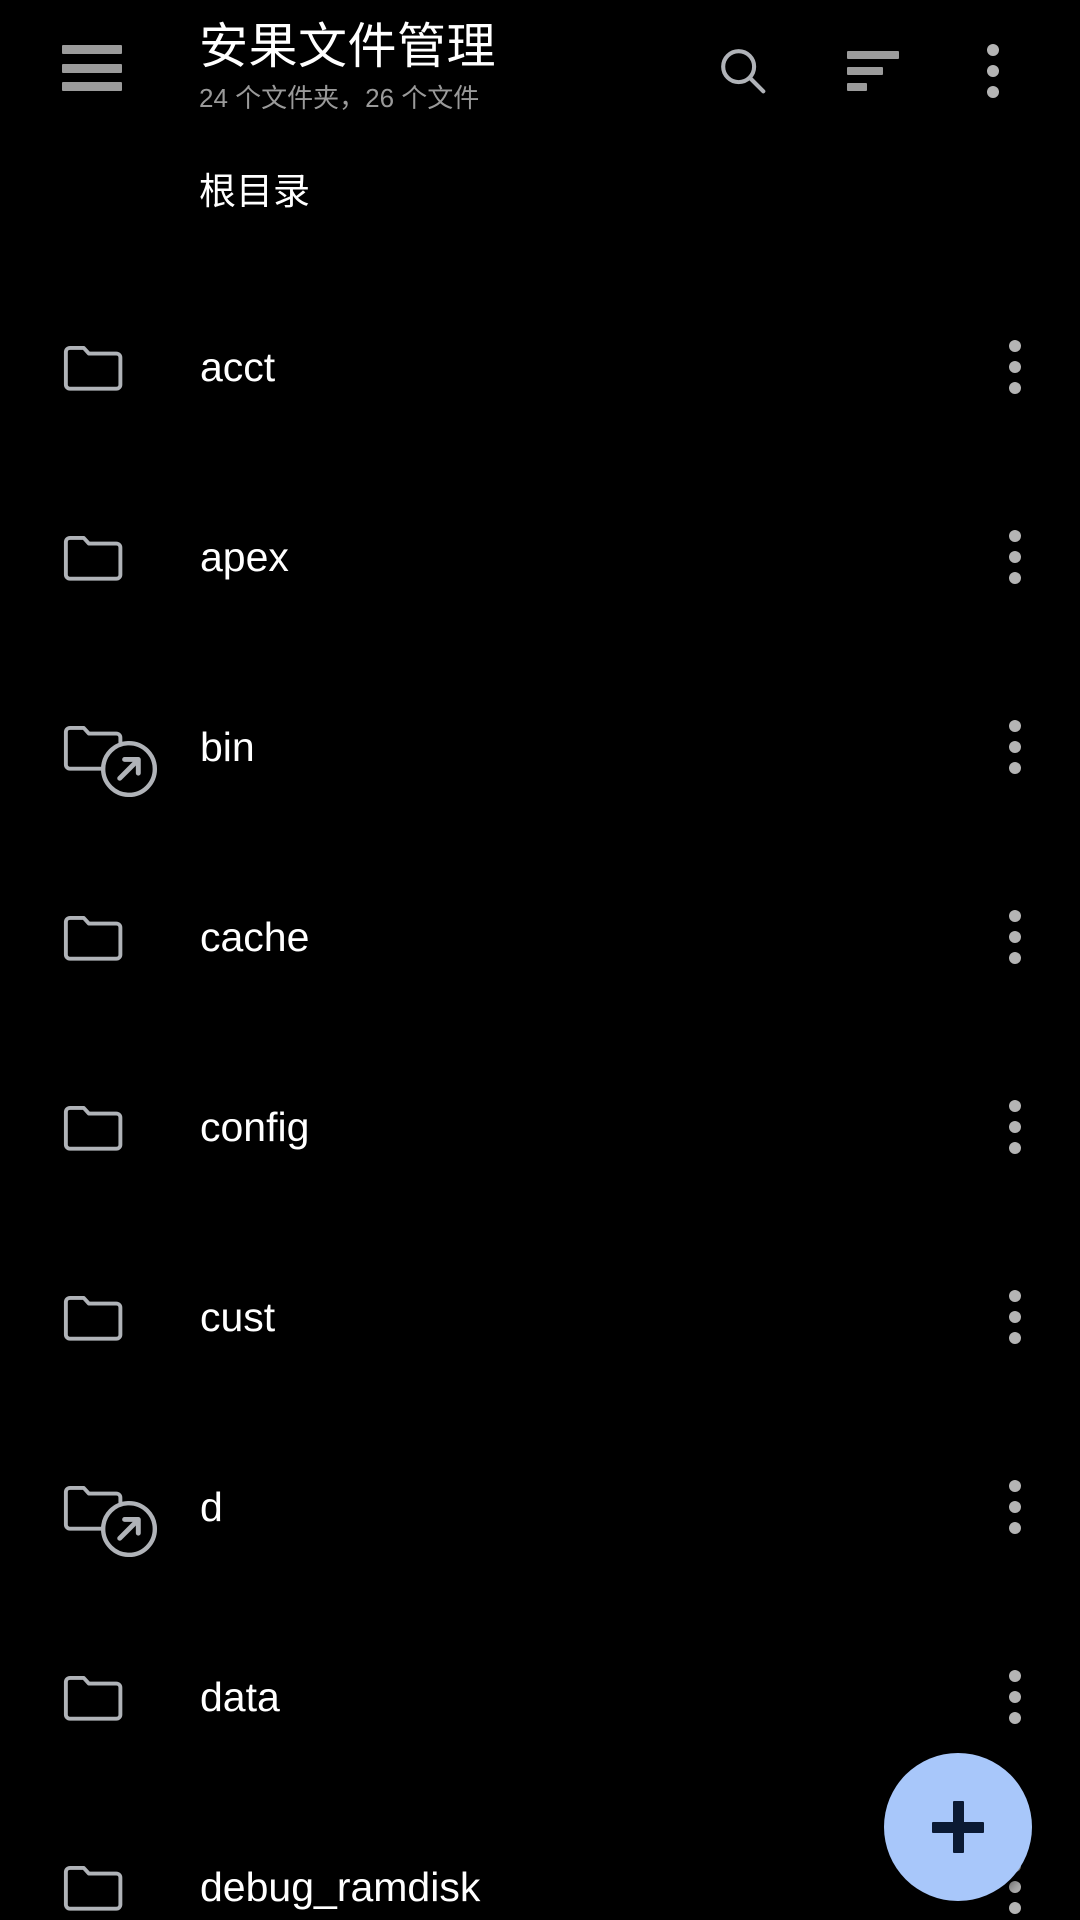 Image resolution: width=1080 pixels, height=1920 pixels. What do you see at coordinates (540, 747) in the screenshot?
I see `list-item: bin` at bounding box center [540, 747].